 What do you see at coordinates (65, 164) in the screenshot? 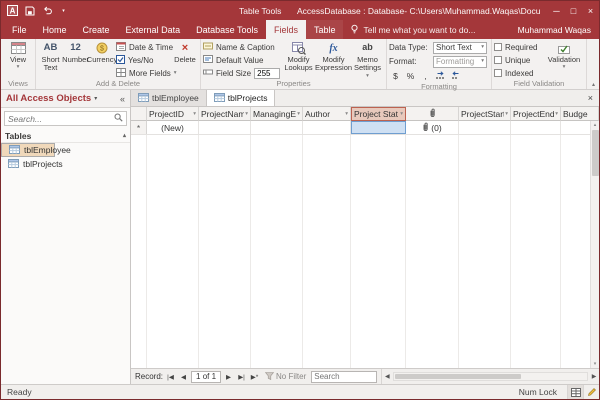
I see `sidebar-item-tblprojects: tblProjects` at bounding box center [65, 164].